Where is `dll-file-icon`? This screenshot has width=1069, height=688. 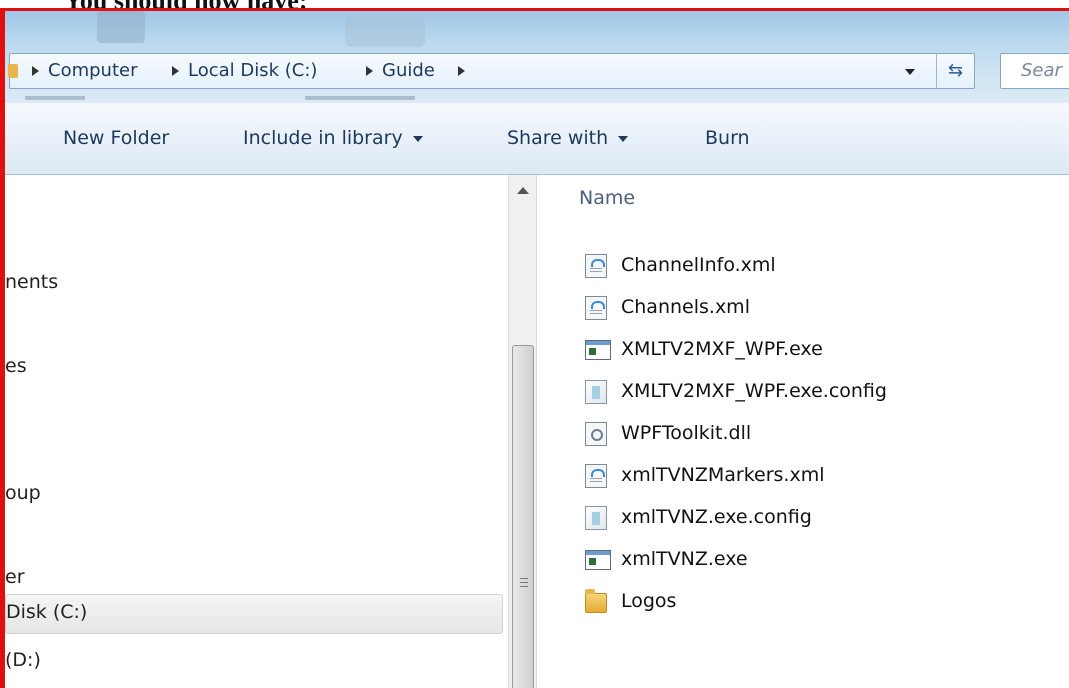
dll-file-icon is located at coordinates (596, 434).